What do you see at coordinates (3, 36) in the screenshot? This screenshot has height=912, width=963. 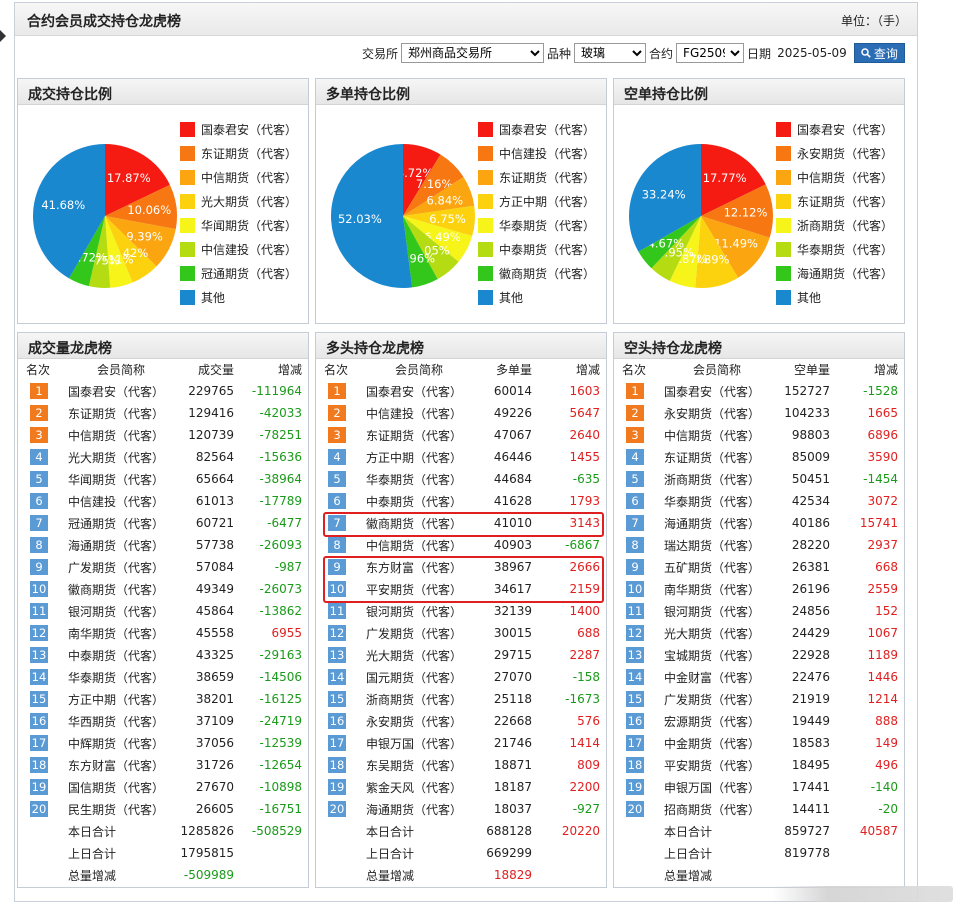 I see `collapse-arrow-icon` at bounding box center [3, 36].